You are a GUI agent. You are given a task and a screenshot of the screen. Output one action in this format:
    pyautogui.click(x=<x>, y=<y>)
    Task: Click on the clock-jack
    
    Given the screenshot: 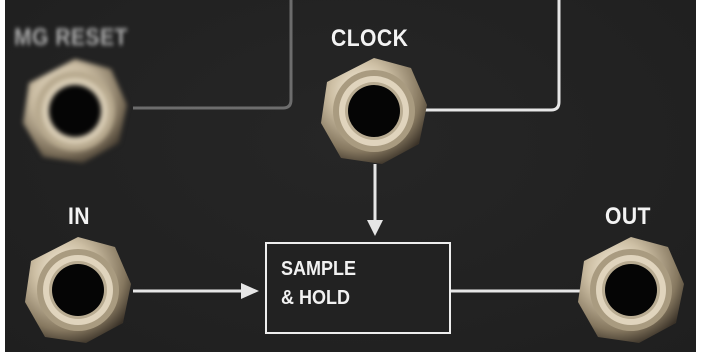 What is the action you would take?
    pyautogui.click(x=374, y=111)
    